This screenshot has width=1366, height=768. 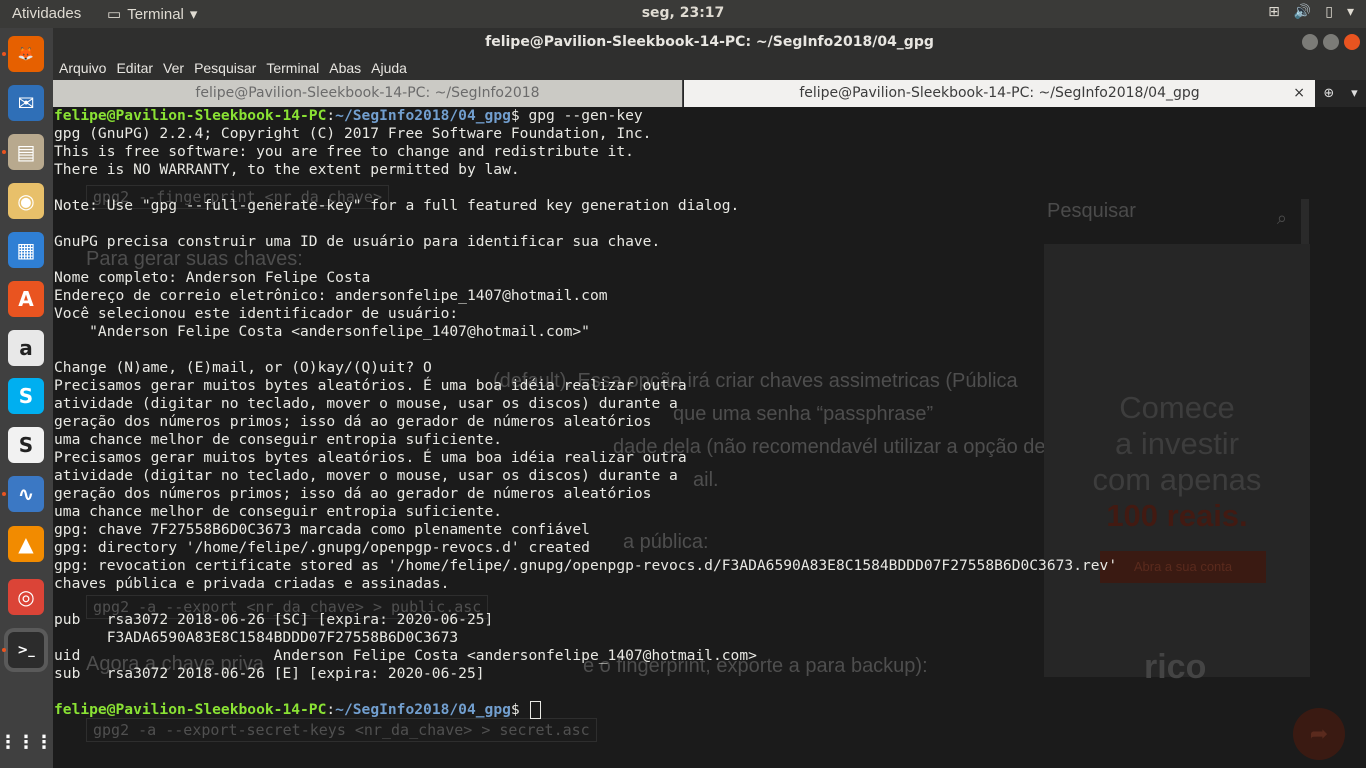 I want to click on minimize-icon, so click(x=1310, y=42).